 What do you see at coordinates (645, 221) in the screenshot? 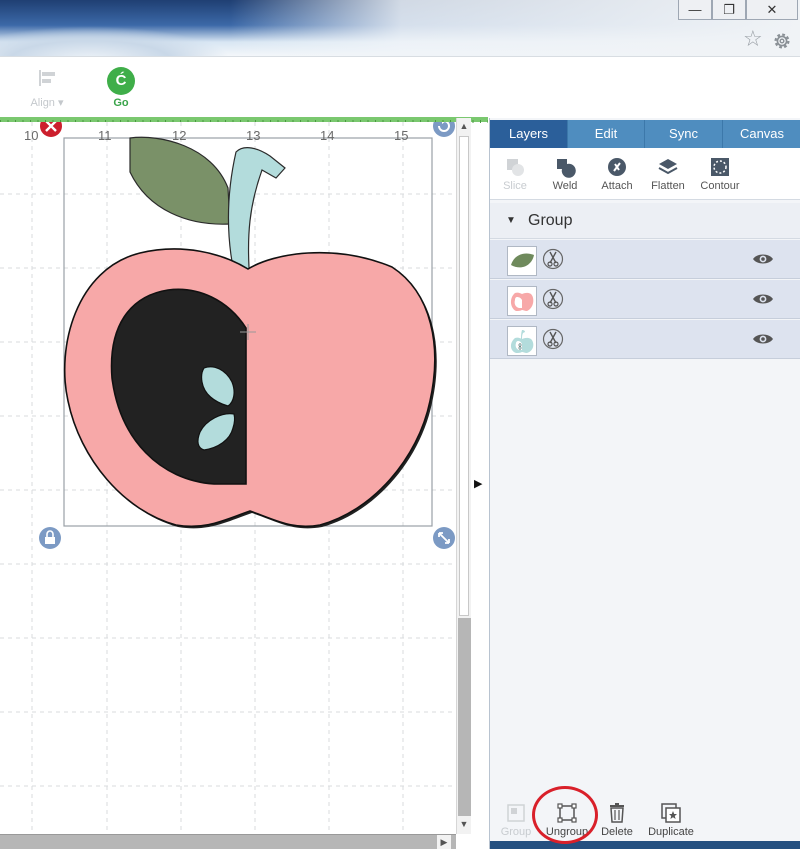
I see `group-header: ▼ Group` at bounding box center [645, 221].